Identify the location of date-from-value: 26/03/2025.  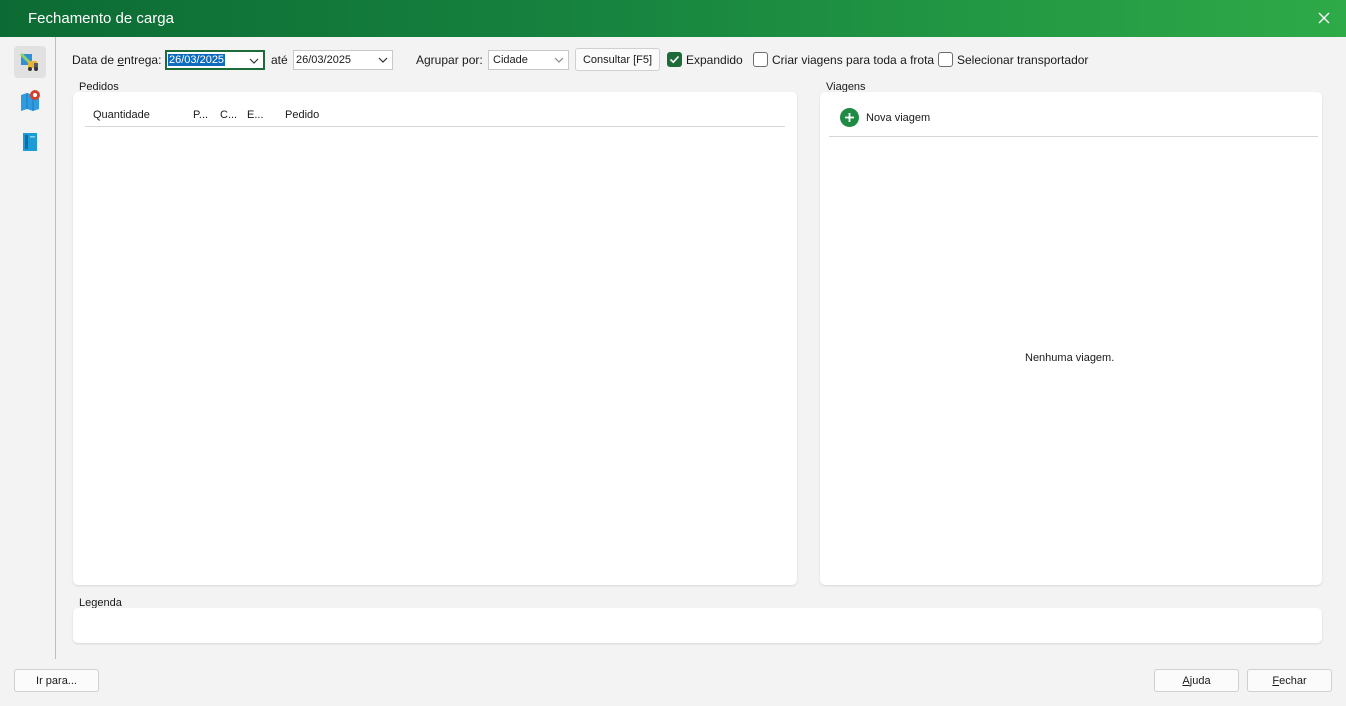
(197, 60).